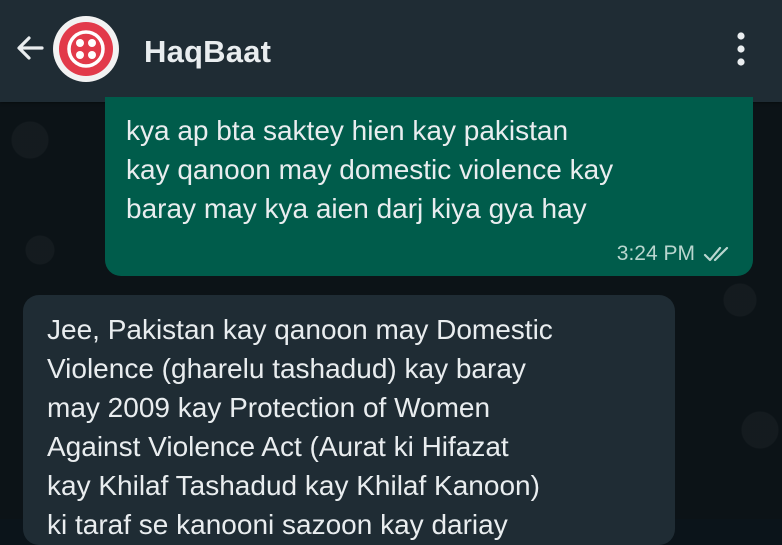 This screenshot has width=782, height=545. I want to click on message-meta: 3:24 PM, so click(676, 254).